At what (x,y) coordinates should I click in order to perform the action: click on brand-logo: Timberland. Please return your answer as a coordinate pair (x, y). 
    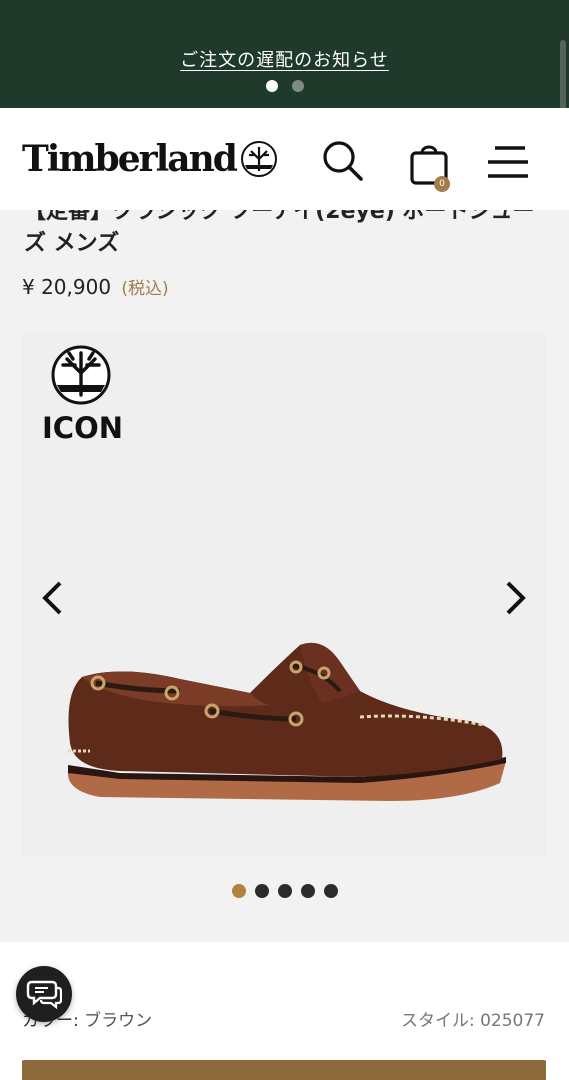
    Looking at the image, I should click on (150, 159).